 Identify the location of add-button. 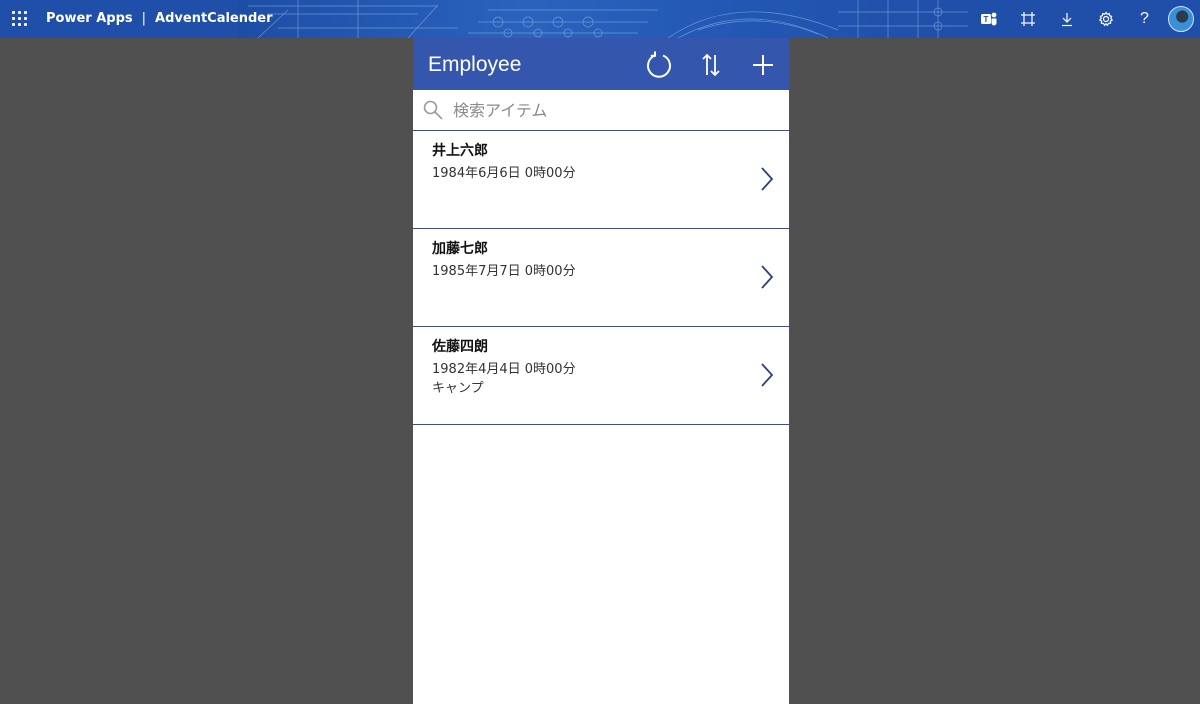
(763, 65).